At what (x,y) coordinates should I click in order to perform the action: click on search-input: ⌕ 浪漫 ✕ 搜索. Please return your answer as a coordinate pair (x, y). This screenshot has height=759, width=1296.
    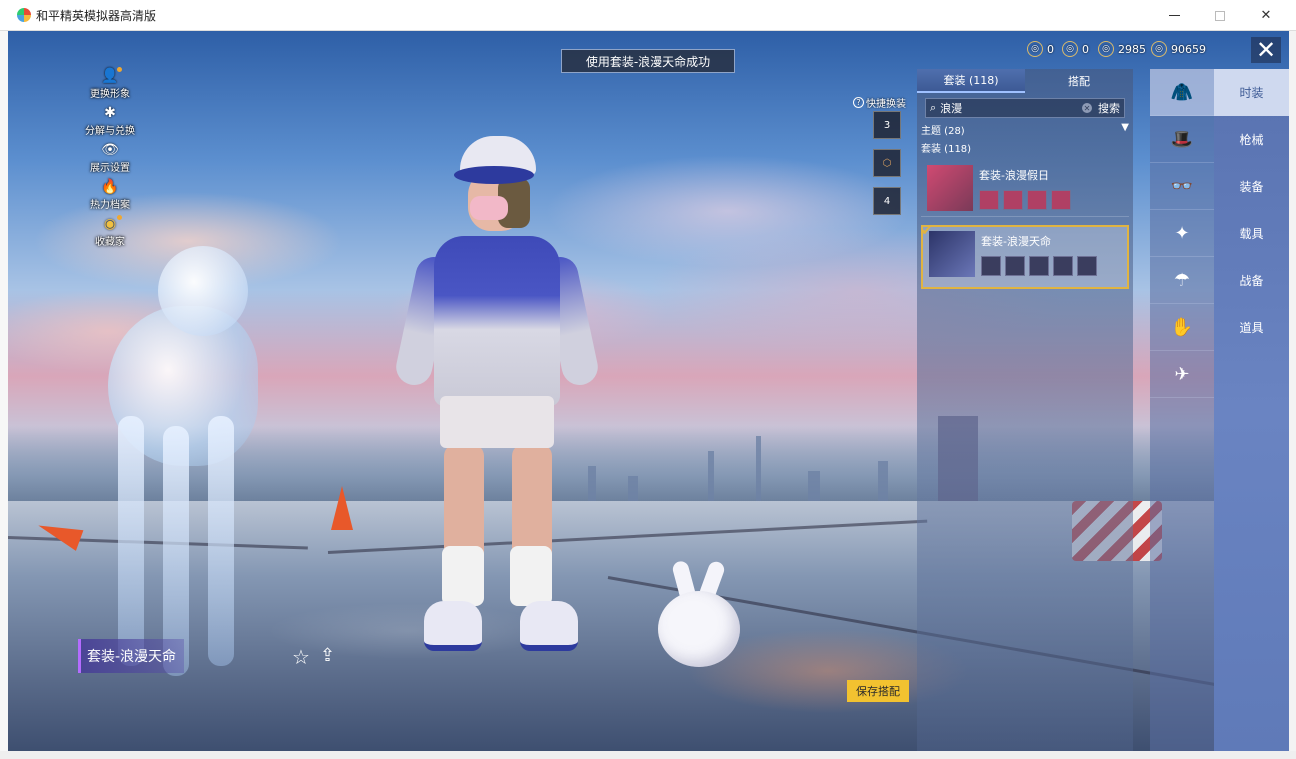
    Looking at the image, I should click on (1025, 108).